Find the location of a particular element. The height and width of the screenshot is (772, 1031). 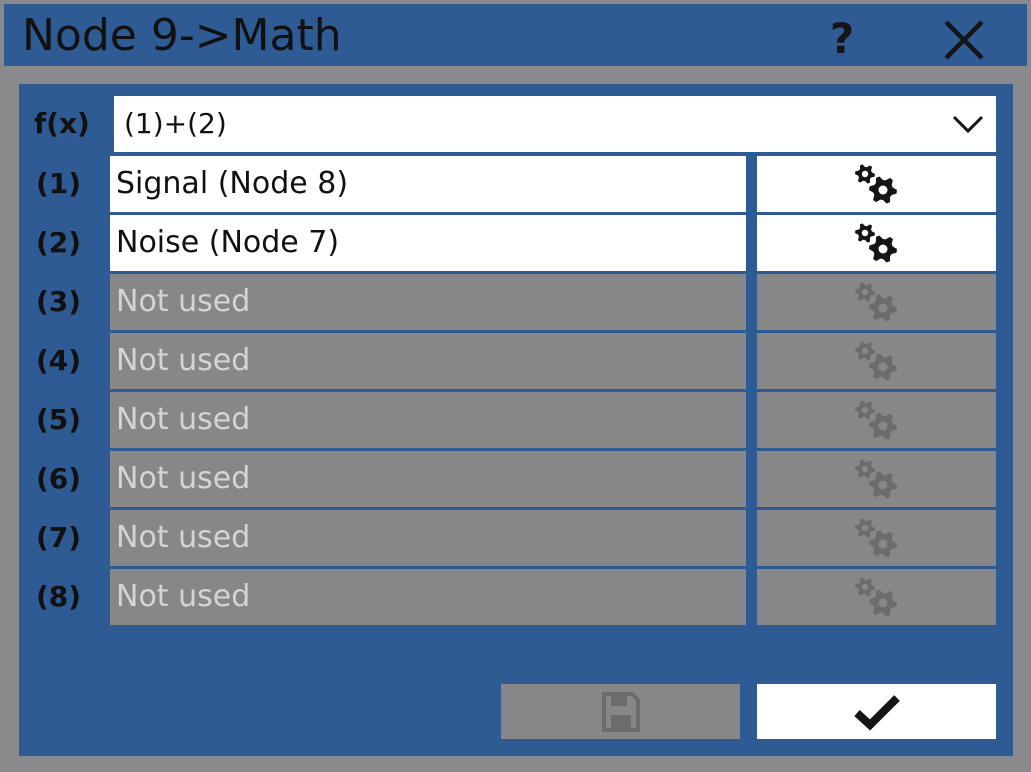

save-button is located at coordinates (620, 711).